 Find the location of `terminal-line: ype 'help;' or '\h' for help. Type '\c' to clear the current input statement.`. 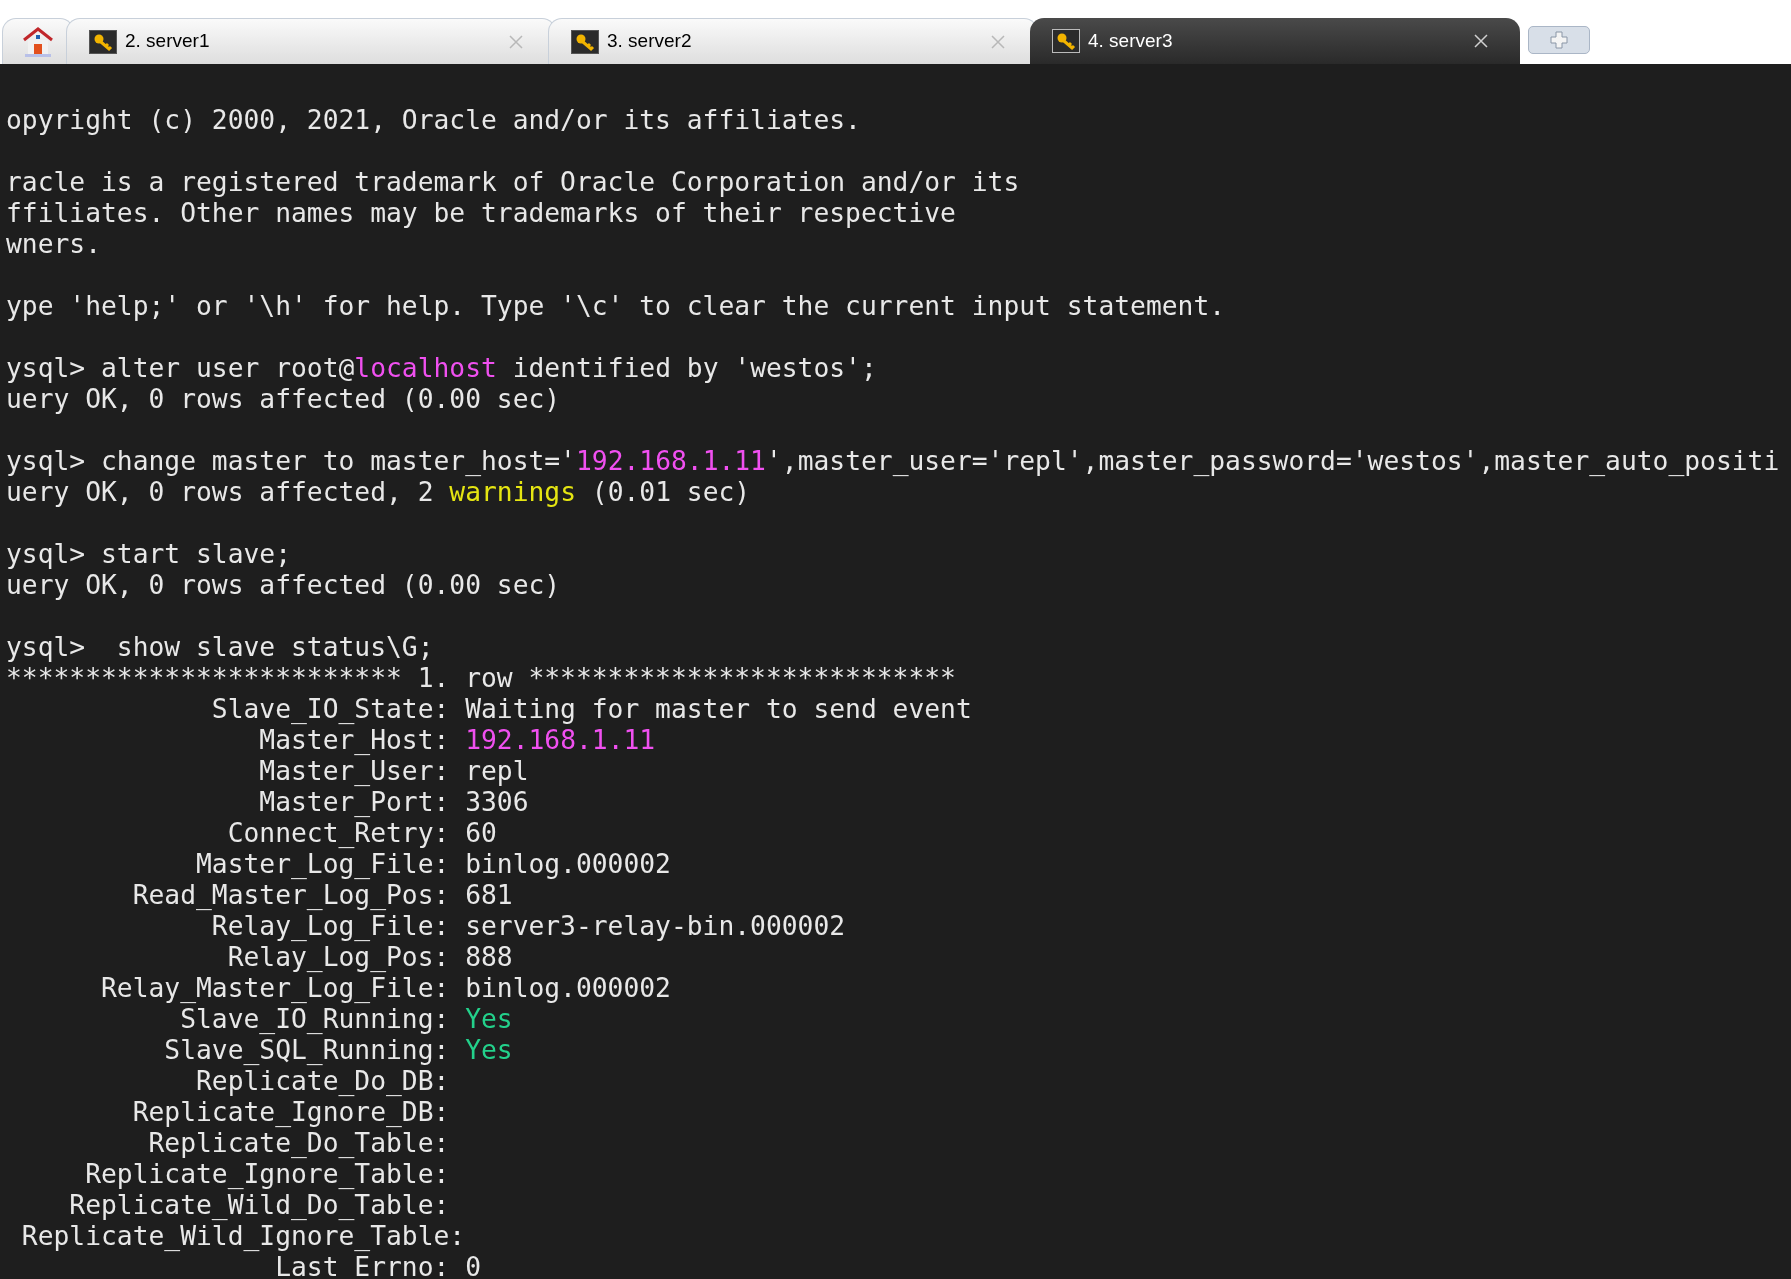

terminal-line: ype 'help;' or '\h' for help. Type '\c' to clear the current input statement. is located at coordinates (616, 306).